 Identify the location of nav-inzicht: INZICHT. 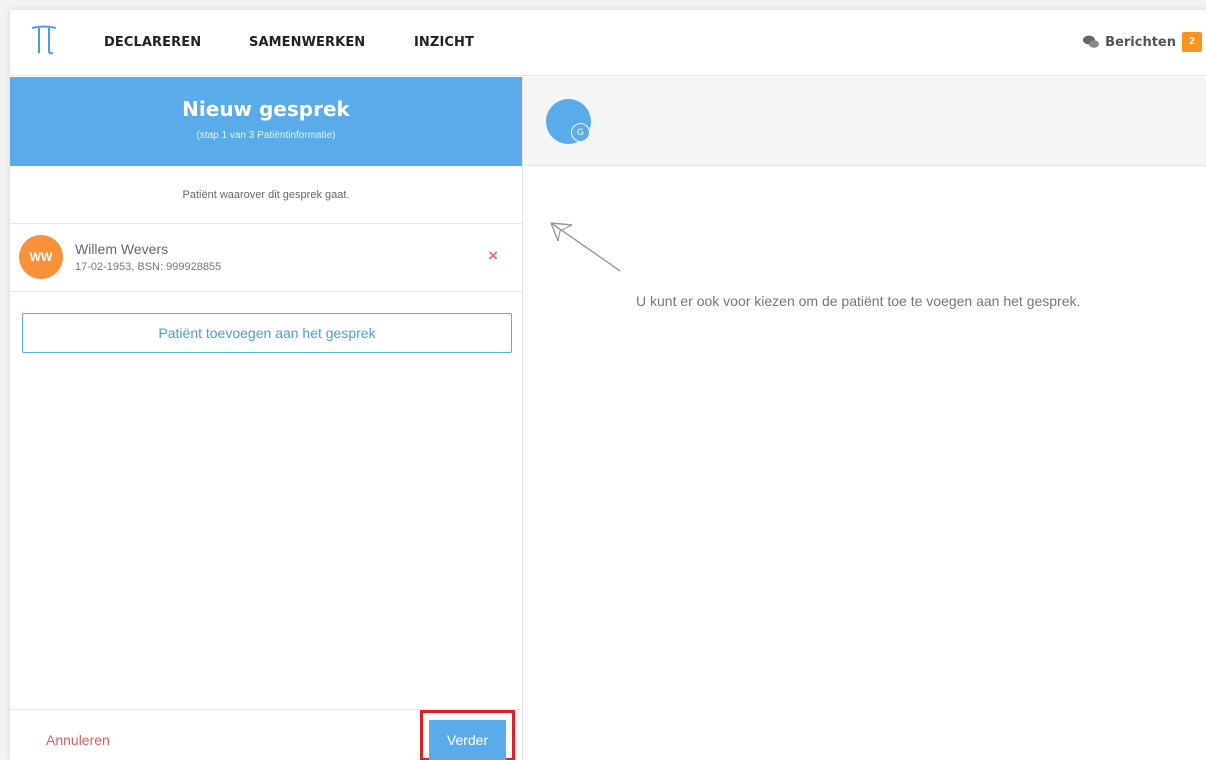
(444, 42).